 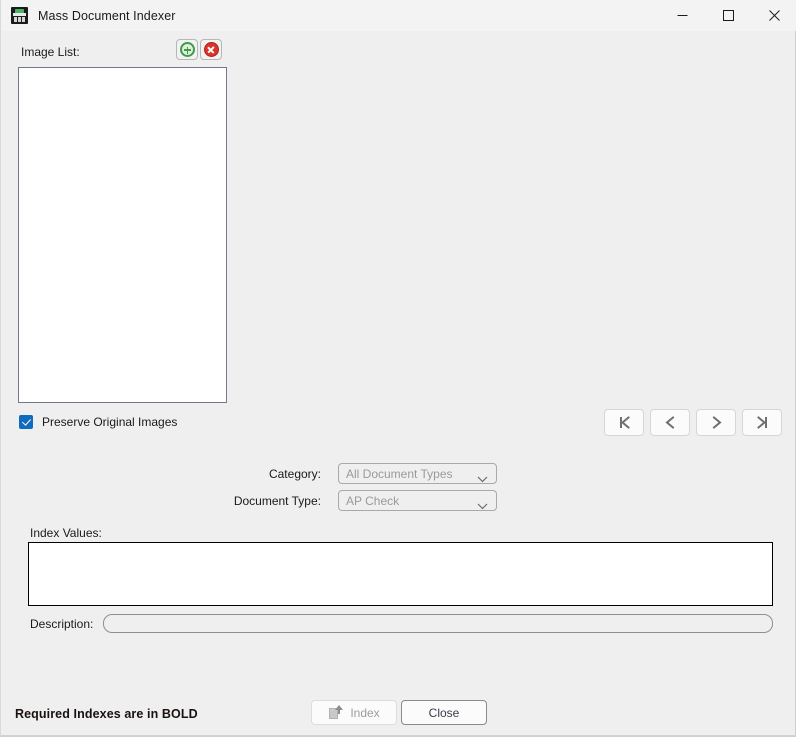 I want to click on first-record-icon, so click(x=624, y=422).